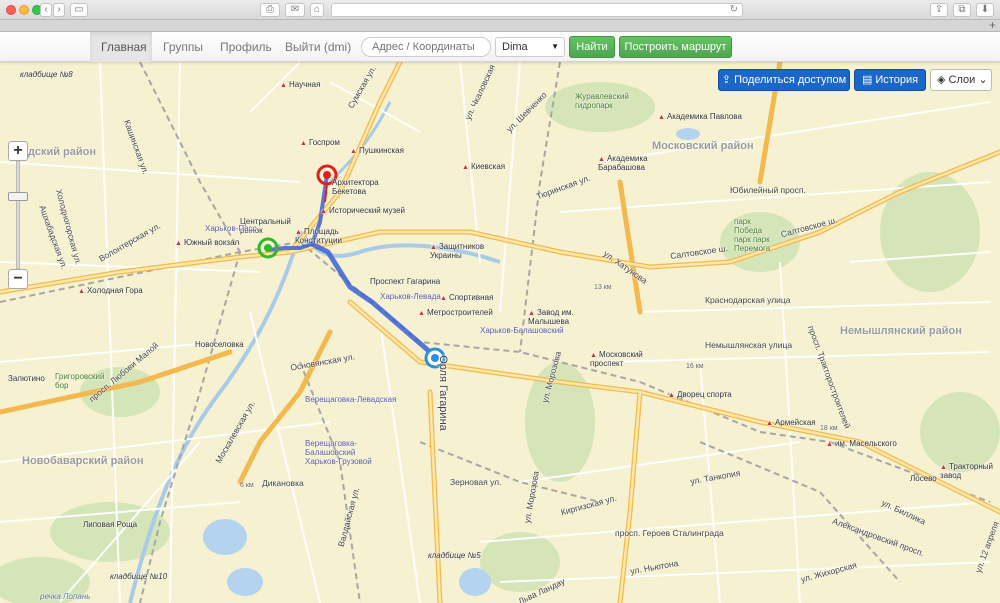  Describe the element at coordinates (555, 317) in the screenshot. I see `metro-label: Завод им. Малышева` at that location.